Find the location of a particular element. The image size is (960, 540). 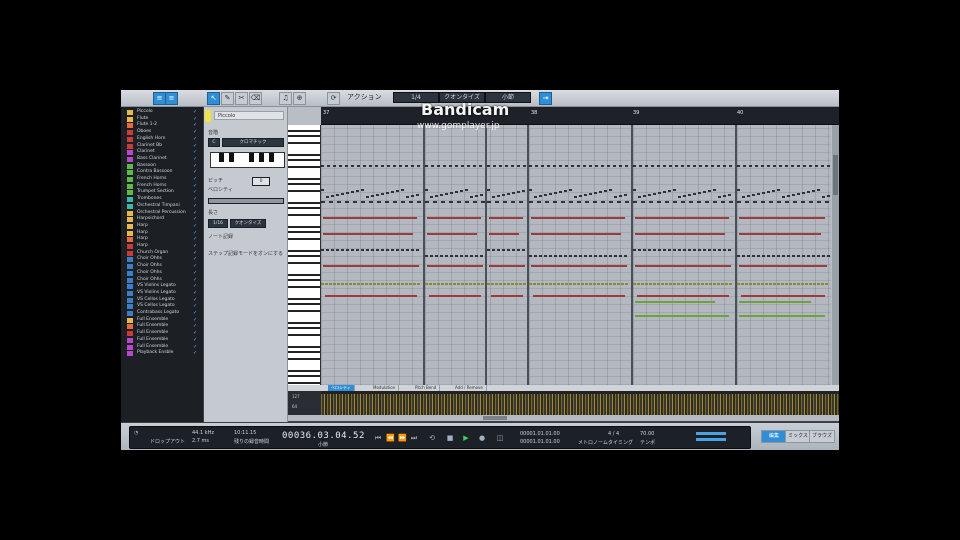

track-row: Piccolo ✓ is located at coordinates (161, 112).